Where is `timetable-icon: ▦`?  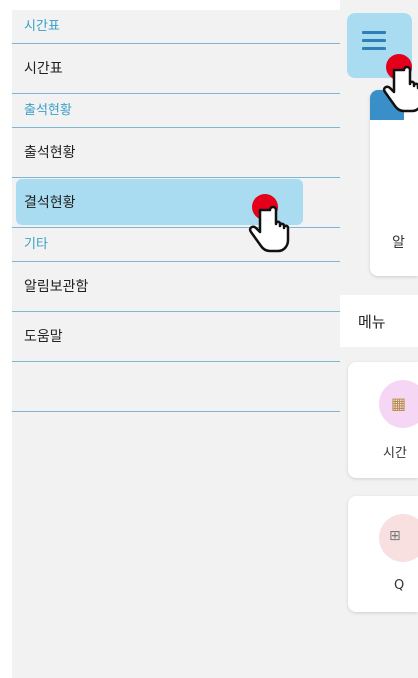 timetable-icon: ▦ is located at coordinates (398, 404).